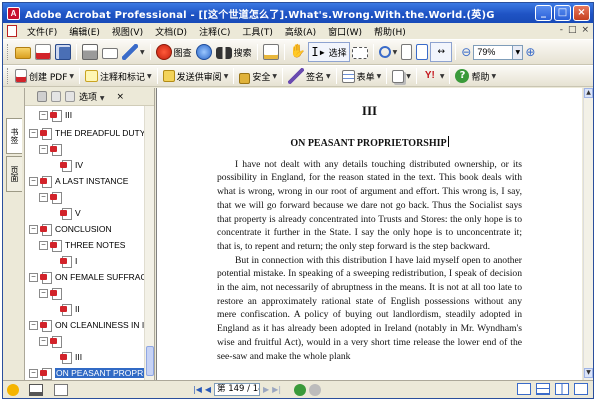  Describe the element at coordinates (13, 389) in the screenshot. I see `sun-icon` at that location.